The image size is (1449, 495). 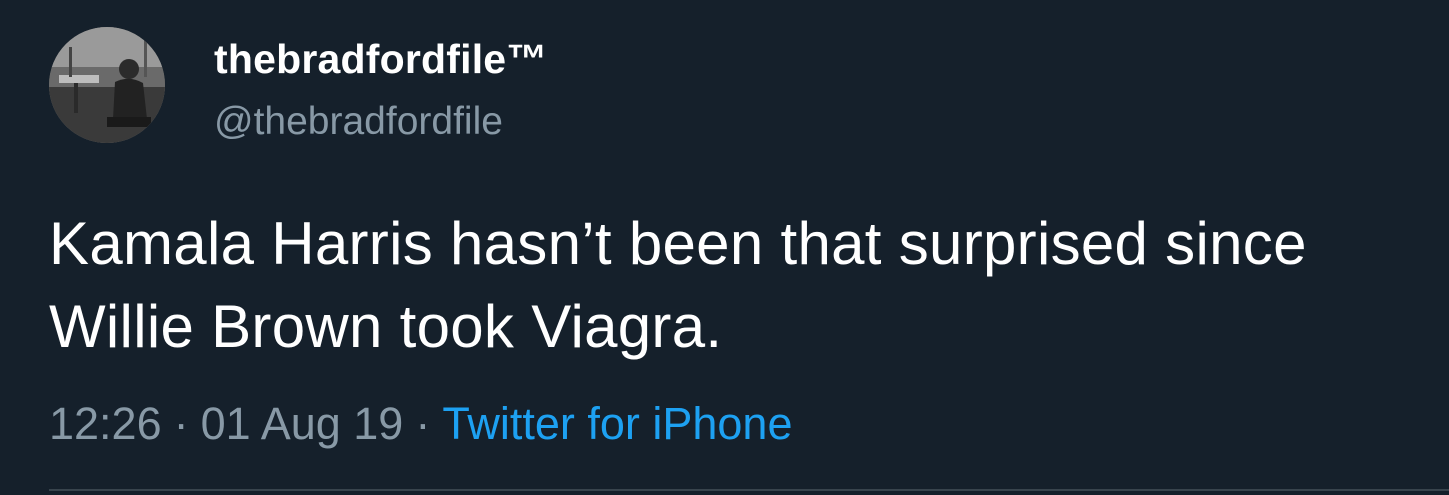 What do you see at coordinates (105, 423) in the screenshot?
I see `tweet-time: 12:26` at bounding box center [105, 423].